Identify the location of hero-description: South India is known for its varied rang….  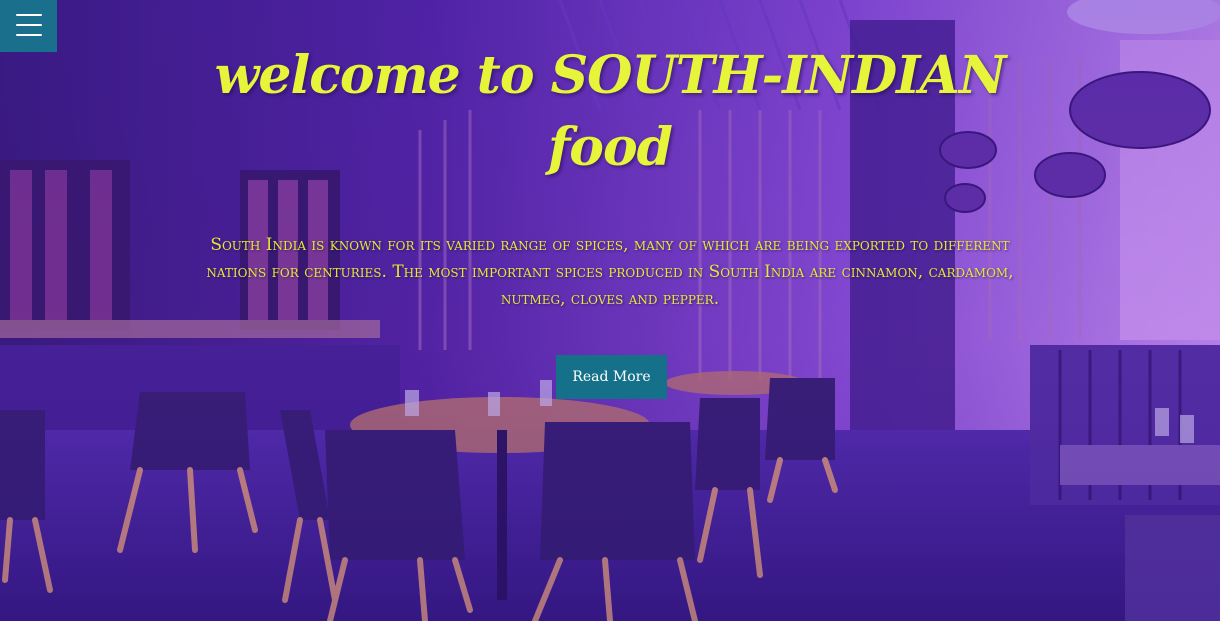
(610, 272).